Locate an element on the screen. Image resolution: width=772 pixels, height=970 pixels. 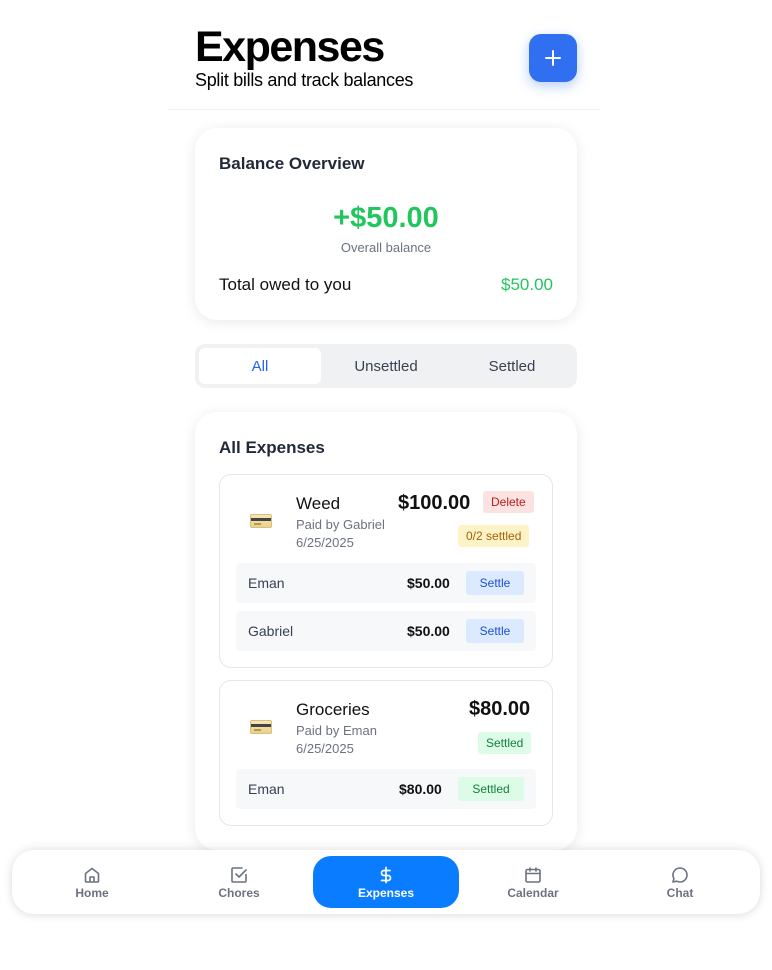
calendar-icon is located at coordinates (533, 875).